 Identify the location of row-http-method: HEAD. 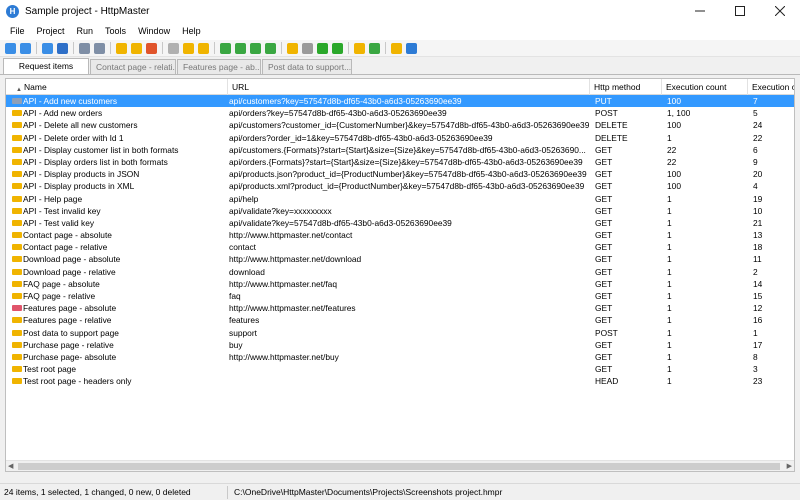
(607, 381).